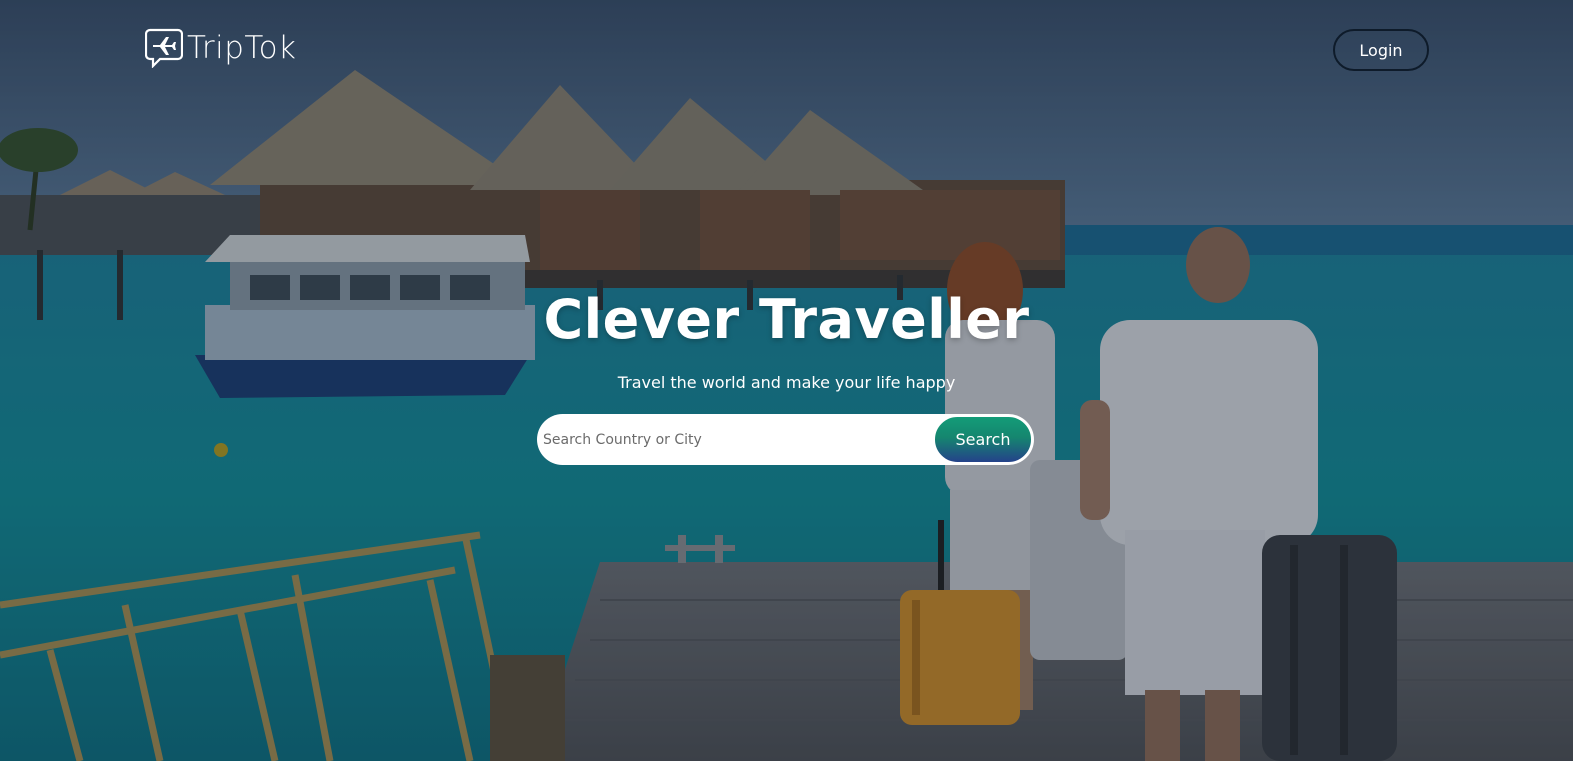 Image resolution: width=1573 pixels, height=761 pixels. Describe the element at coordinates (737, 439) in the screenshot. I see `search-input` at that location.